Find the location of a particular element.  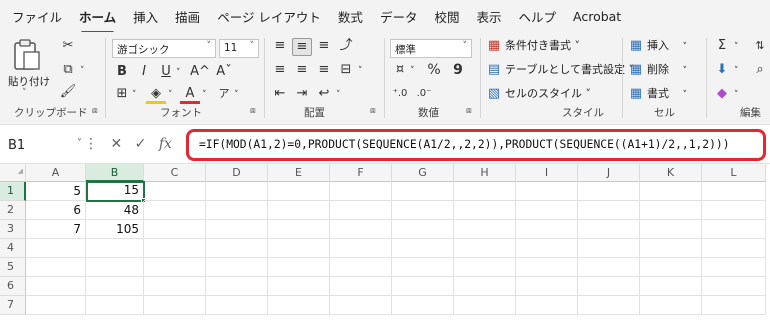

copy-dropdown-icon: ˅ is located at coordinates (82, 71).